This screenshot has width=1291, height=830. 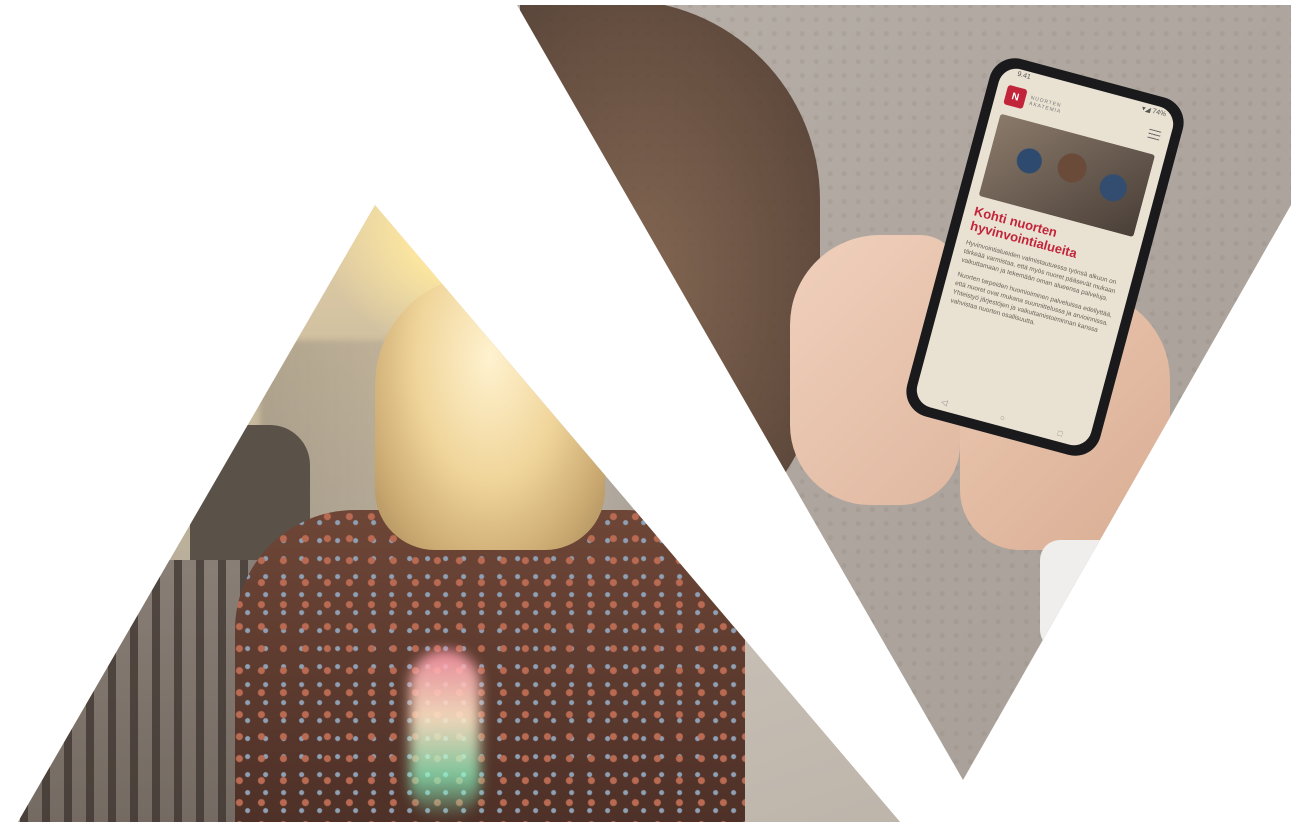 What do you see at coordinates (445, 735) in the screenshot?
I see `lens-flare` at bounding box center [445, 735].